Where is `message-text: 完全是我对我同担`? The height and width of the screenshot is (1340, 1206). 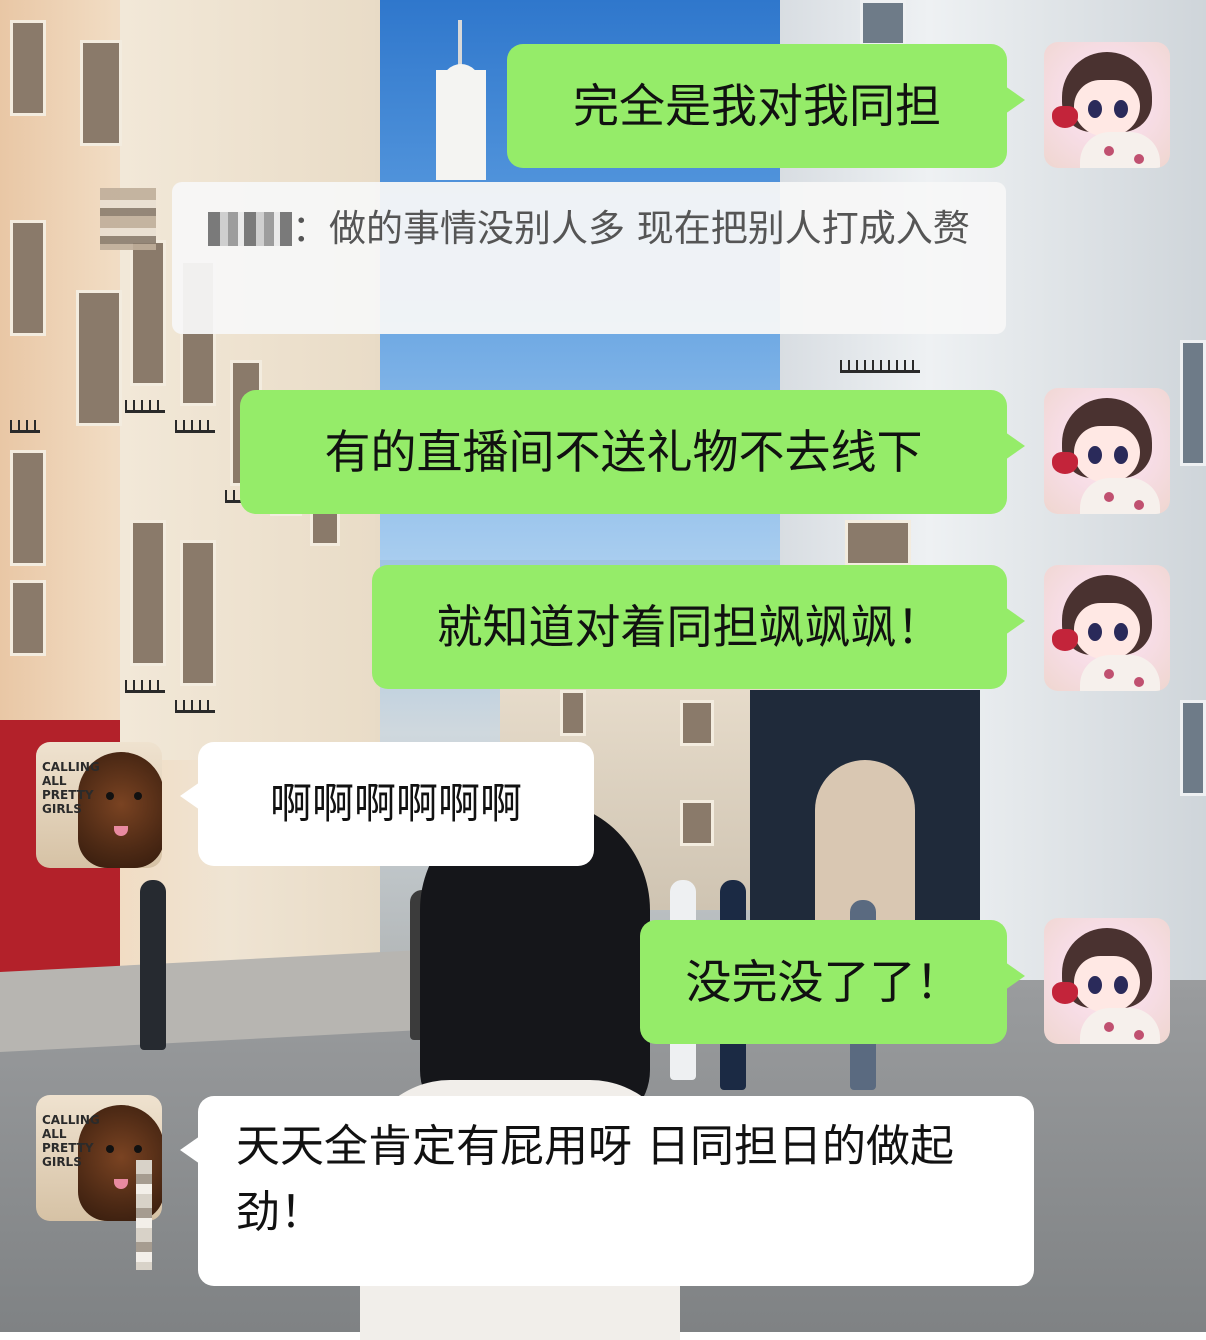 message-text: 完全是我对我同担 is located at coordinates (757, 106).